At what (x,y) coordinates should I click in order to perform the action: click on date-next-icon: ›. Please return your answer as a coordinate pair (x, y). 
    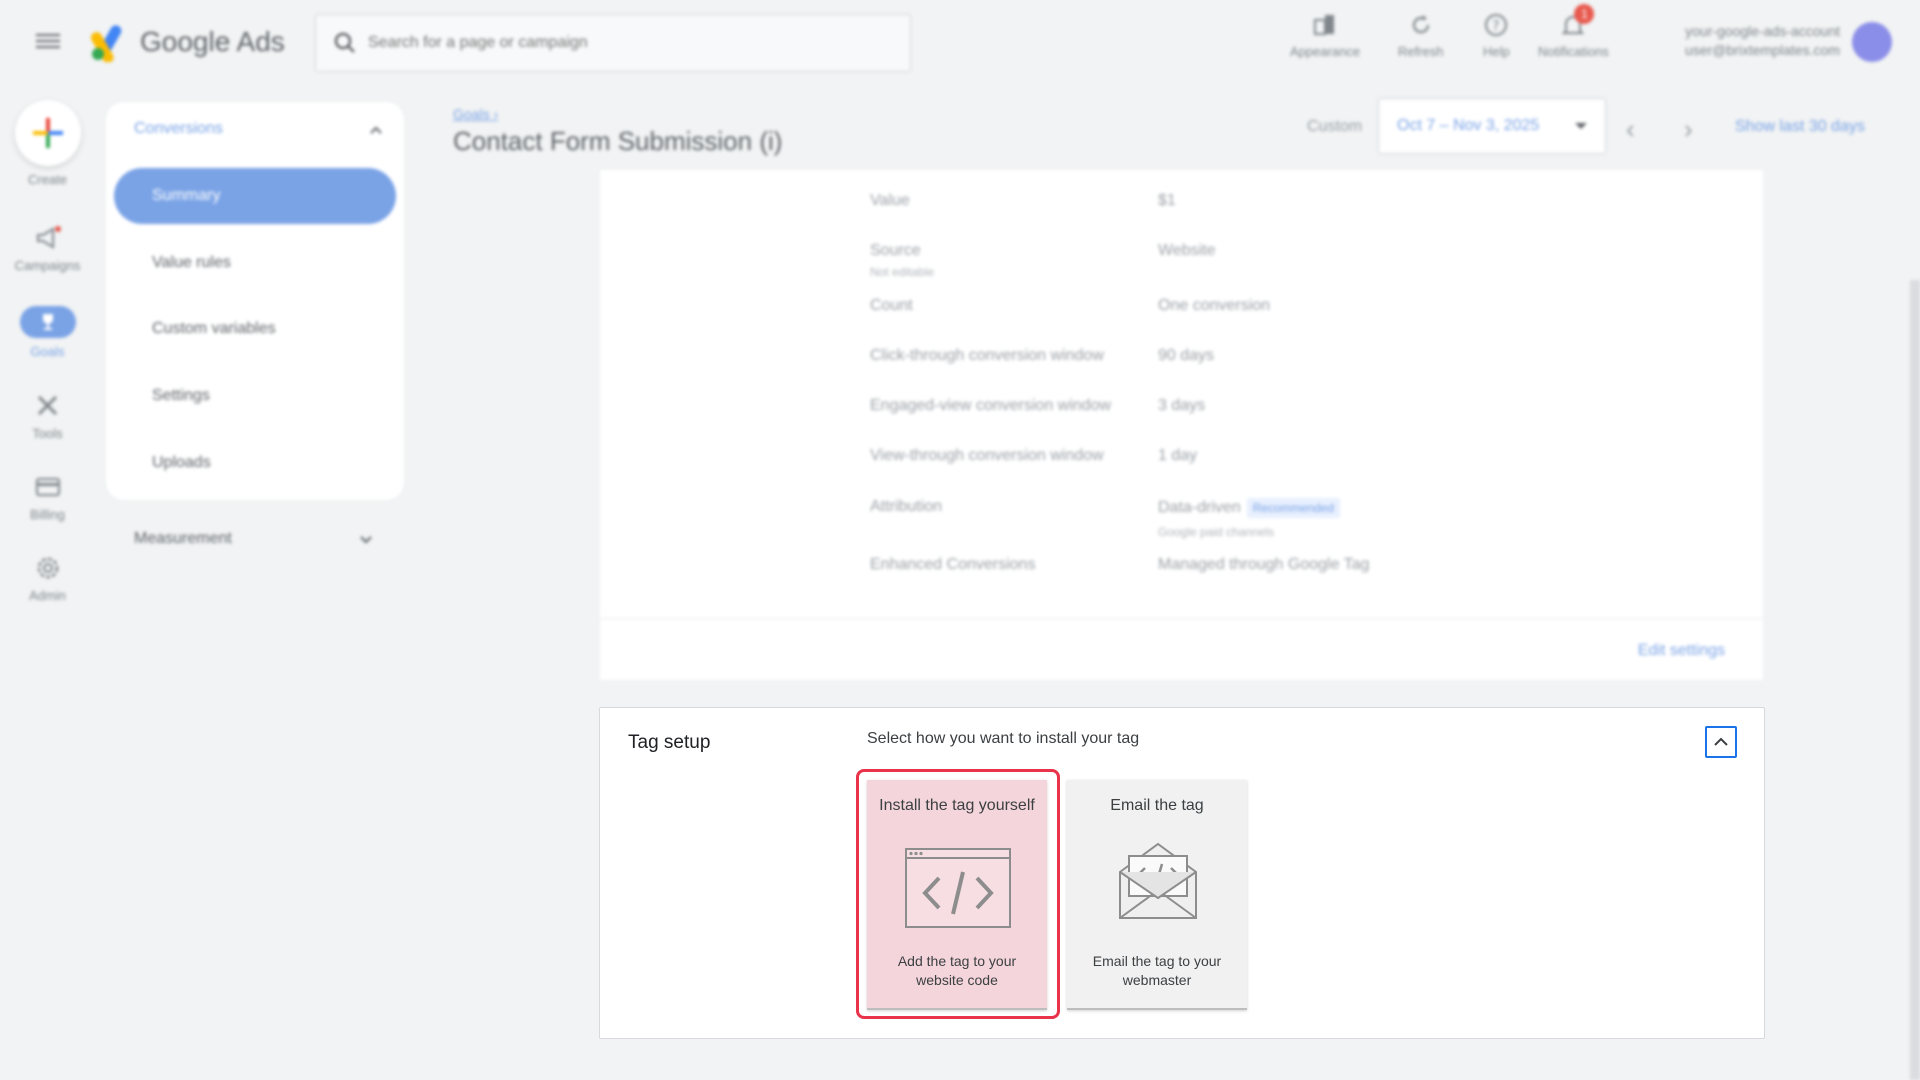
    Looking at the image, I should click on (1688, 129).